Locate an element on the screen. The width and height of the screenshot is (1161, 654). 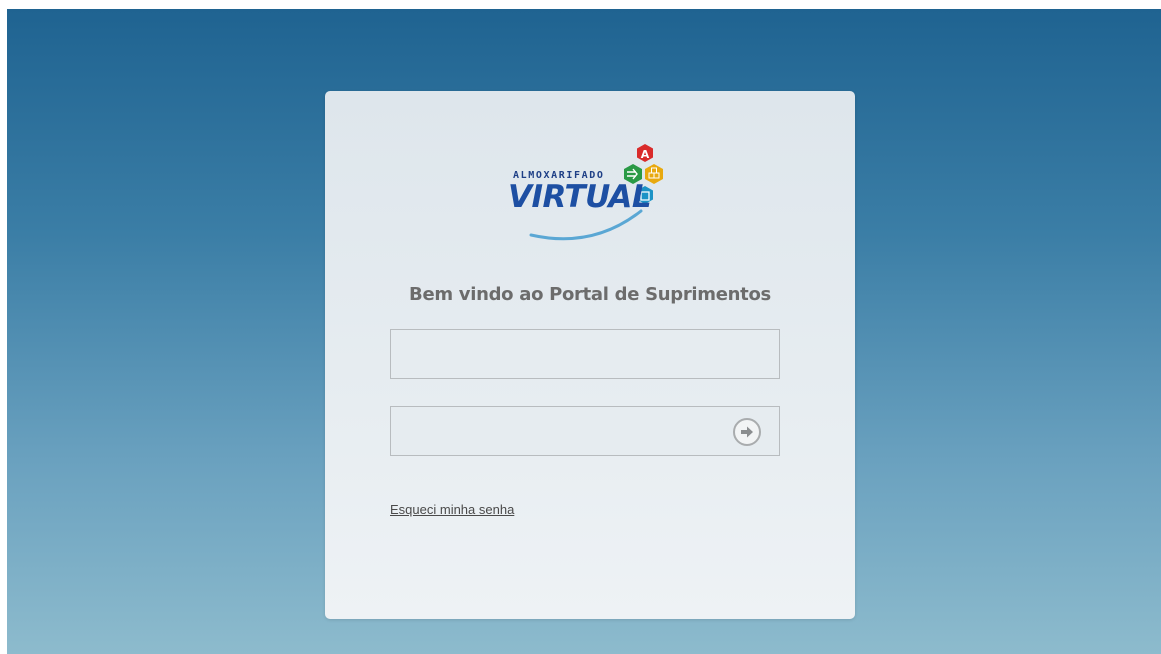
logo-title: VIRTUAL is located at coordinates (580, 197).